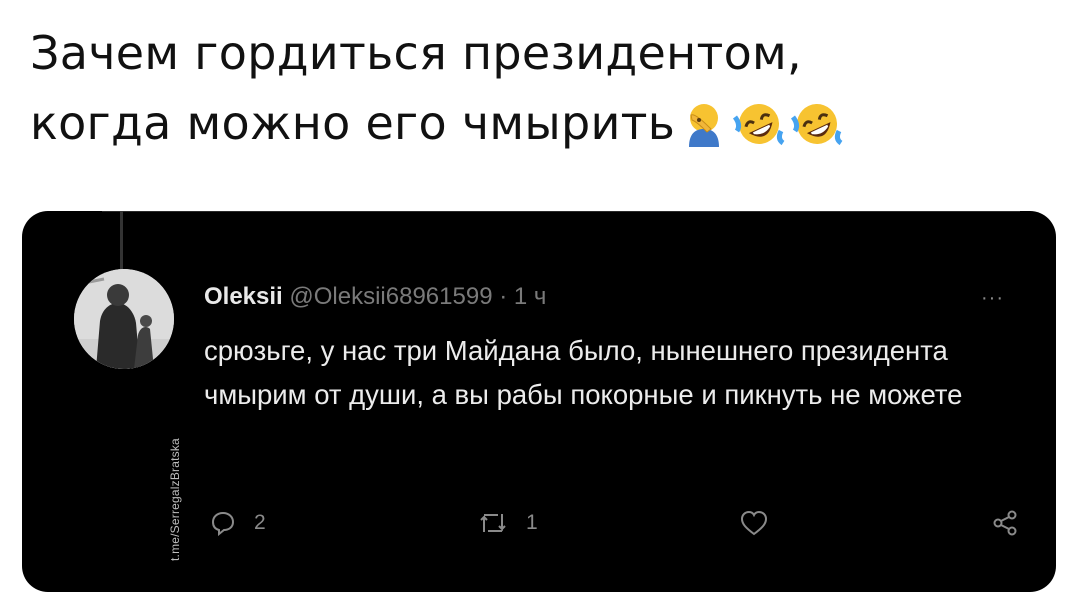 The image size is (1080, 616). Describe the element at coordinates (238, 523) in the screenshot. I see `reply-button: 2` at that location.